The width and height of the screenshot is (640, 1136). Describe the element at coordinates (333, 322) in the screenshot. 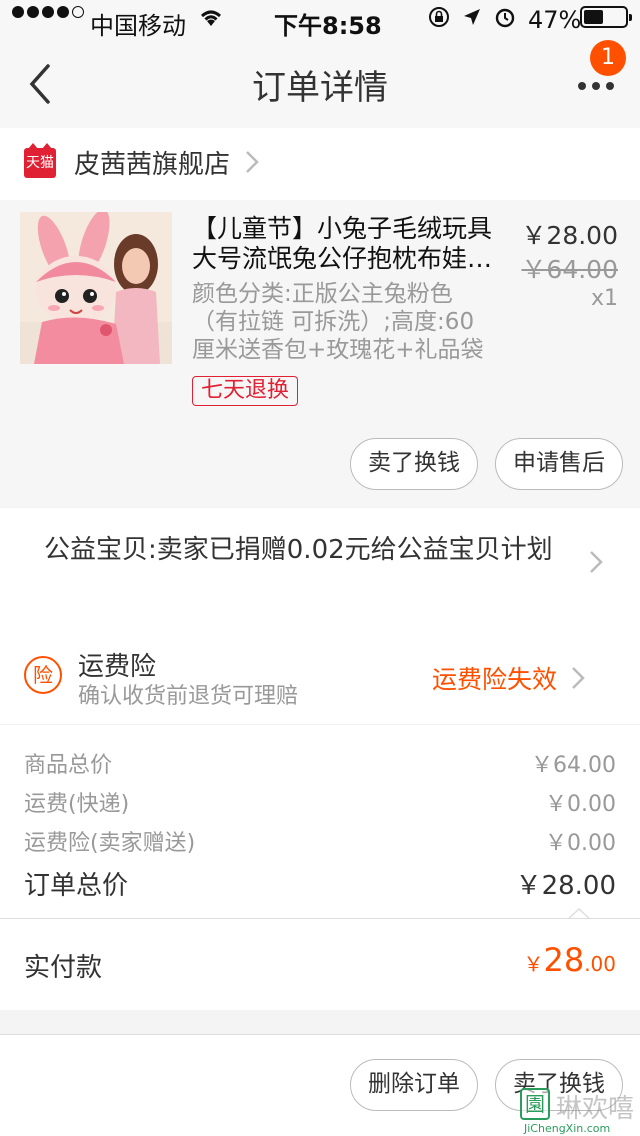

I see `sku-line: （有拉链 可拆洗）;高度:60` at that location.